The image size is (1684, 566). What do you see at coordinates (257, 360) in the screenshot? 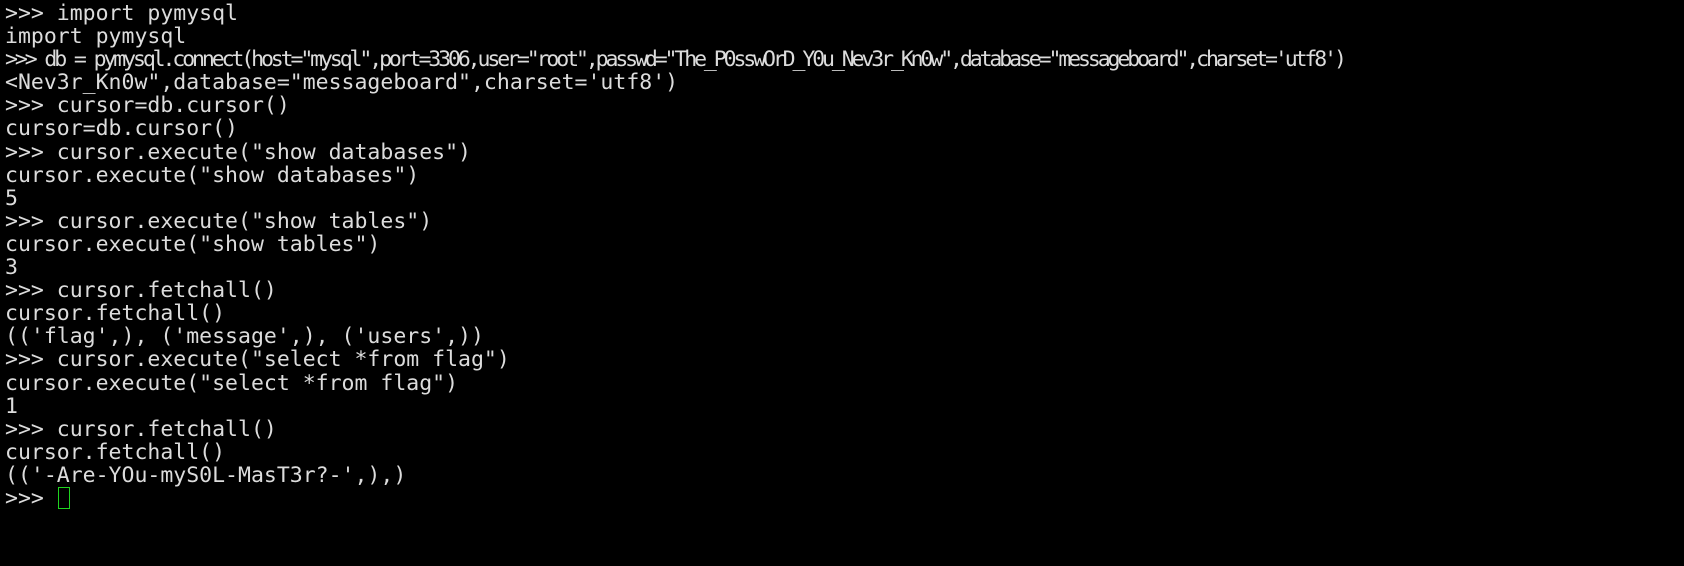
I see `terminal-line: >>> cursor.execute("select *from flag")` at bounding box center [257, 360].